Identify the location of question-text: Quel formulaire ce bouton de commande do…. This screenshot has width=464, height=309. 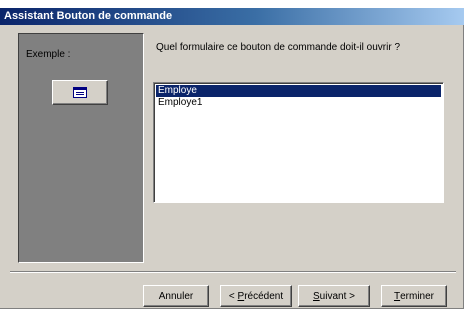
(278, 47).